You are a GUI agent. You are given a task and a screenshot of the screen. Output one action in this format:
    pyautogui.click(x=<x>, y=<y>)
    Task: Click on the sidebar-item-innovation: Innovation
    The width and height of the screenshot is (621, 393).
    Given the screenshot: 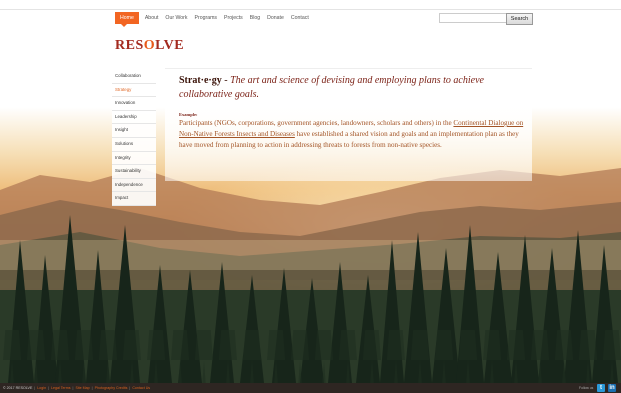 What is the action you would take?
    pyautogui.click(x=134, y=104)
    